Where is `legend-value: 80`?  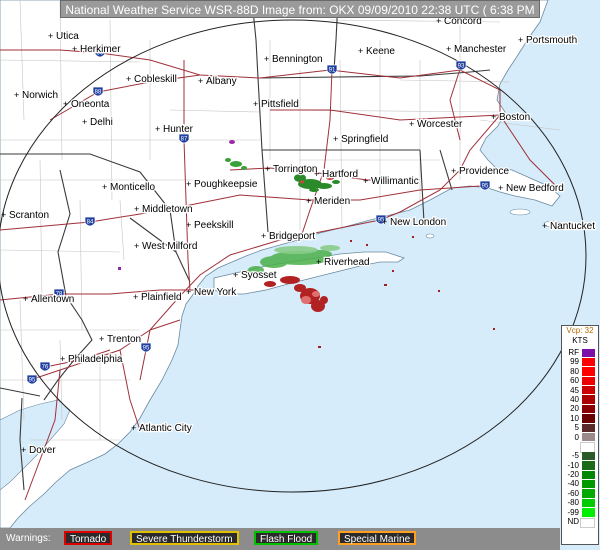 legend-value: 80 is located at coordinates (574, 371).